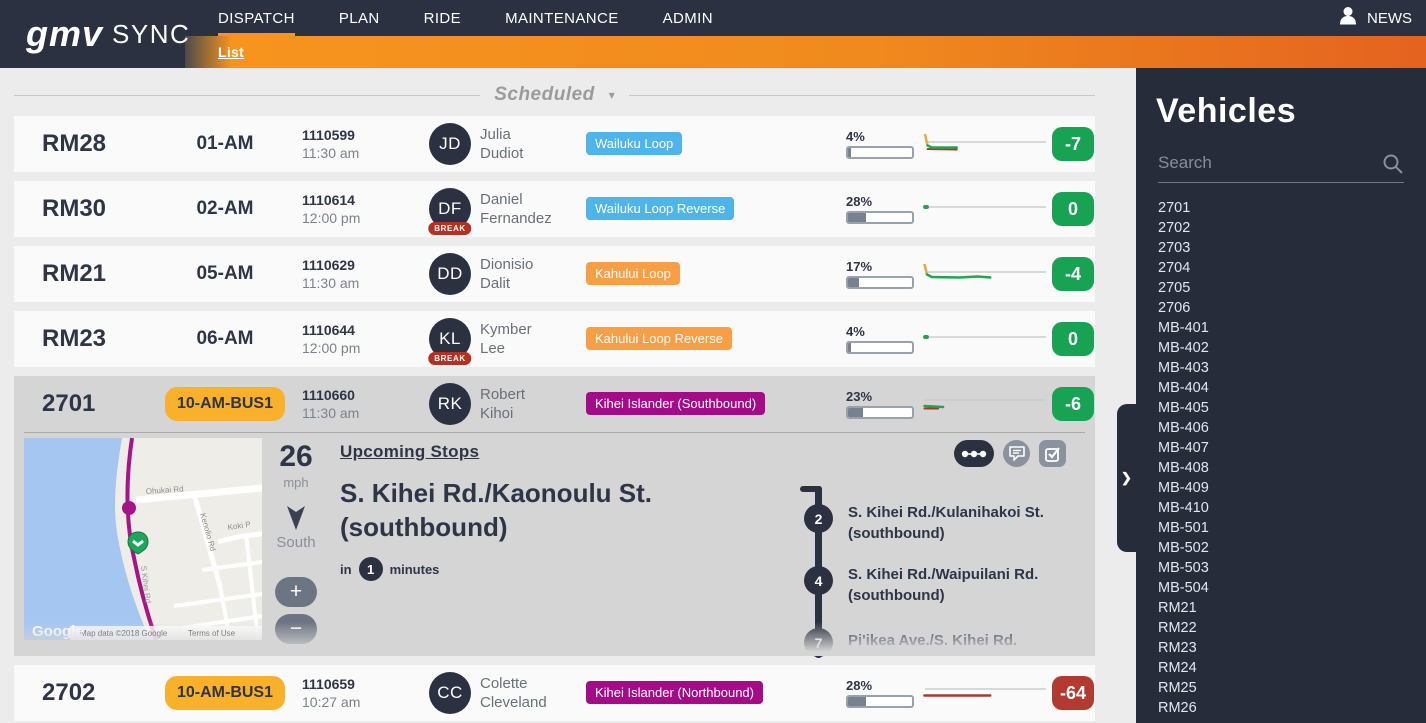  I want to click on nav-admin: ADMIN, so click(688, 18).